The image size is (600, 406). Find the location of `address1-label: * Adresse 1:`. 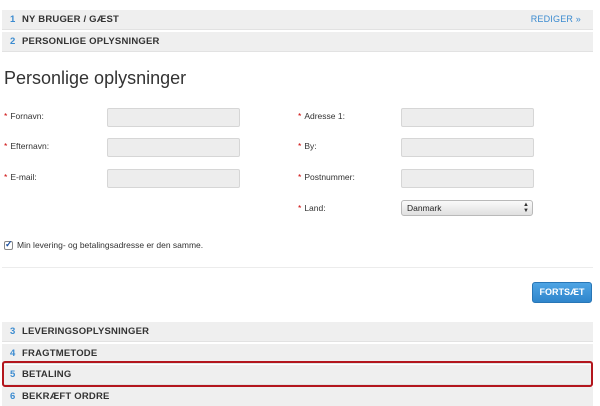

address1-label: * Adresse 1: is located at coordinates (321, 116).